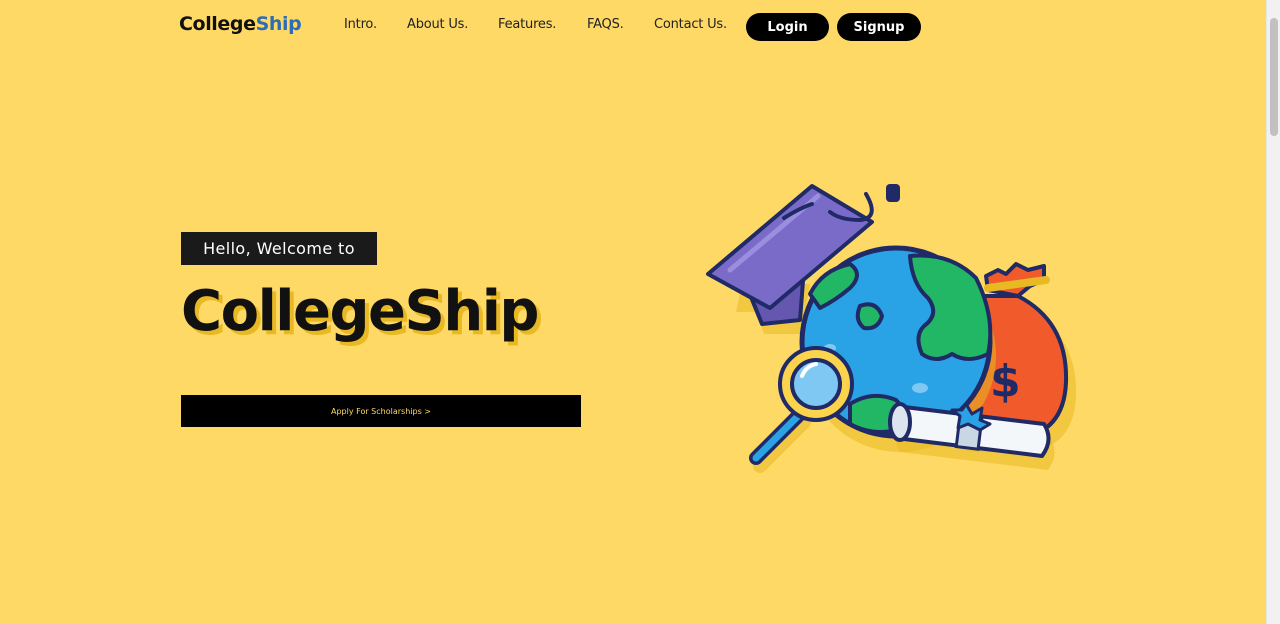 The width and height of the screenshot is (1280, 624). Describe the element at coordinates (381, 411) in the screenshot. I see `apply-for-scholarships-button: Apply For Scholarships >` at that location.